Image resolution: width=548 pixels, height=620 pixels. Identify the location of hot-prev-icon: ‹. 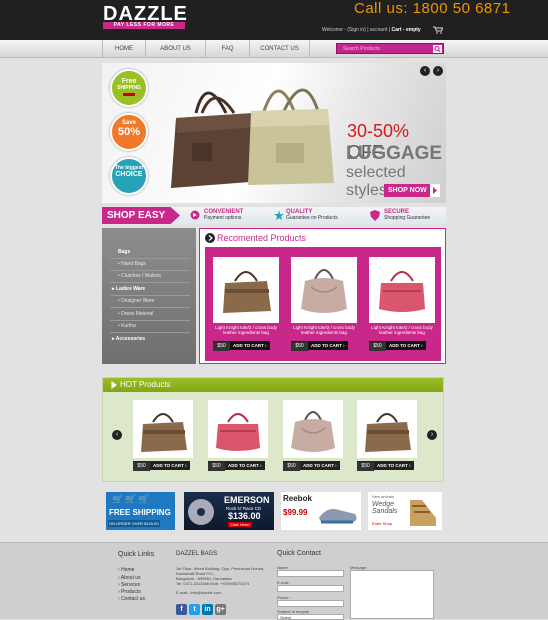
(117, 435).